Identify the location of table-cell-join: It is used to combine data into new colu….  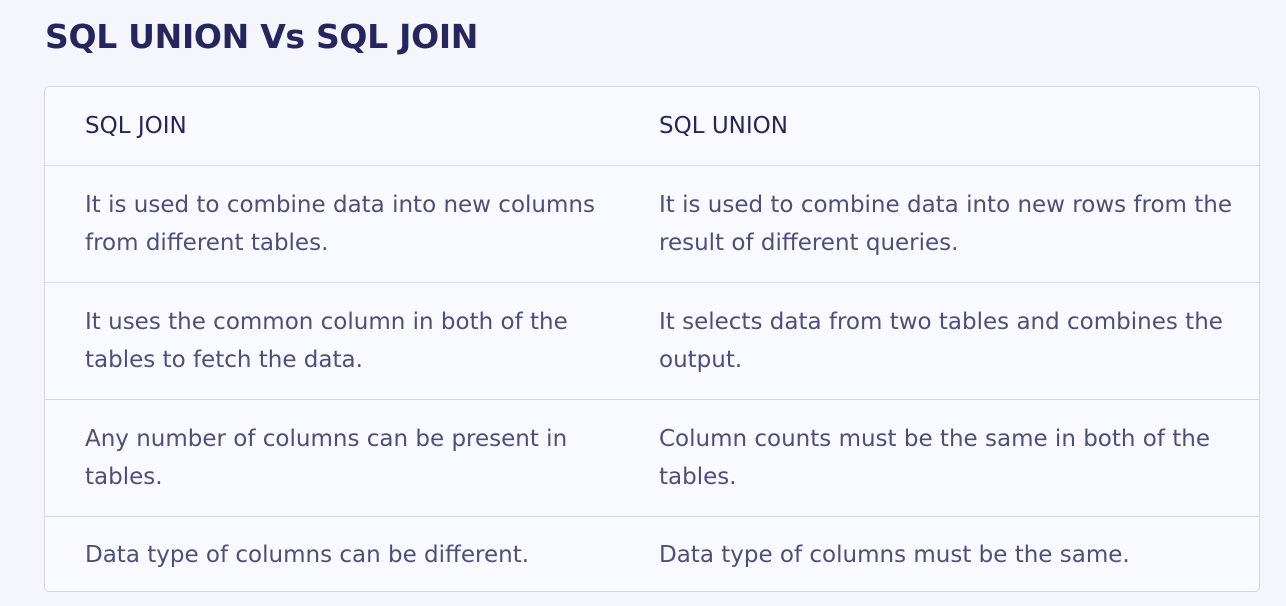
(340, 224).